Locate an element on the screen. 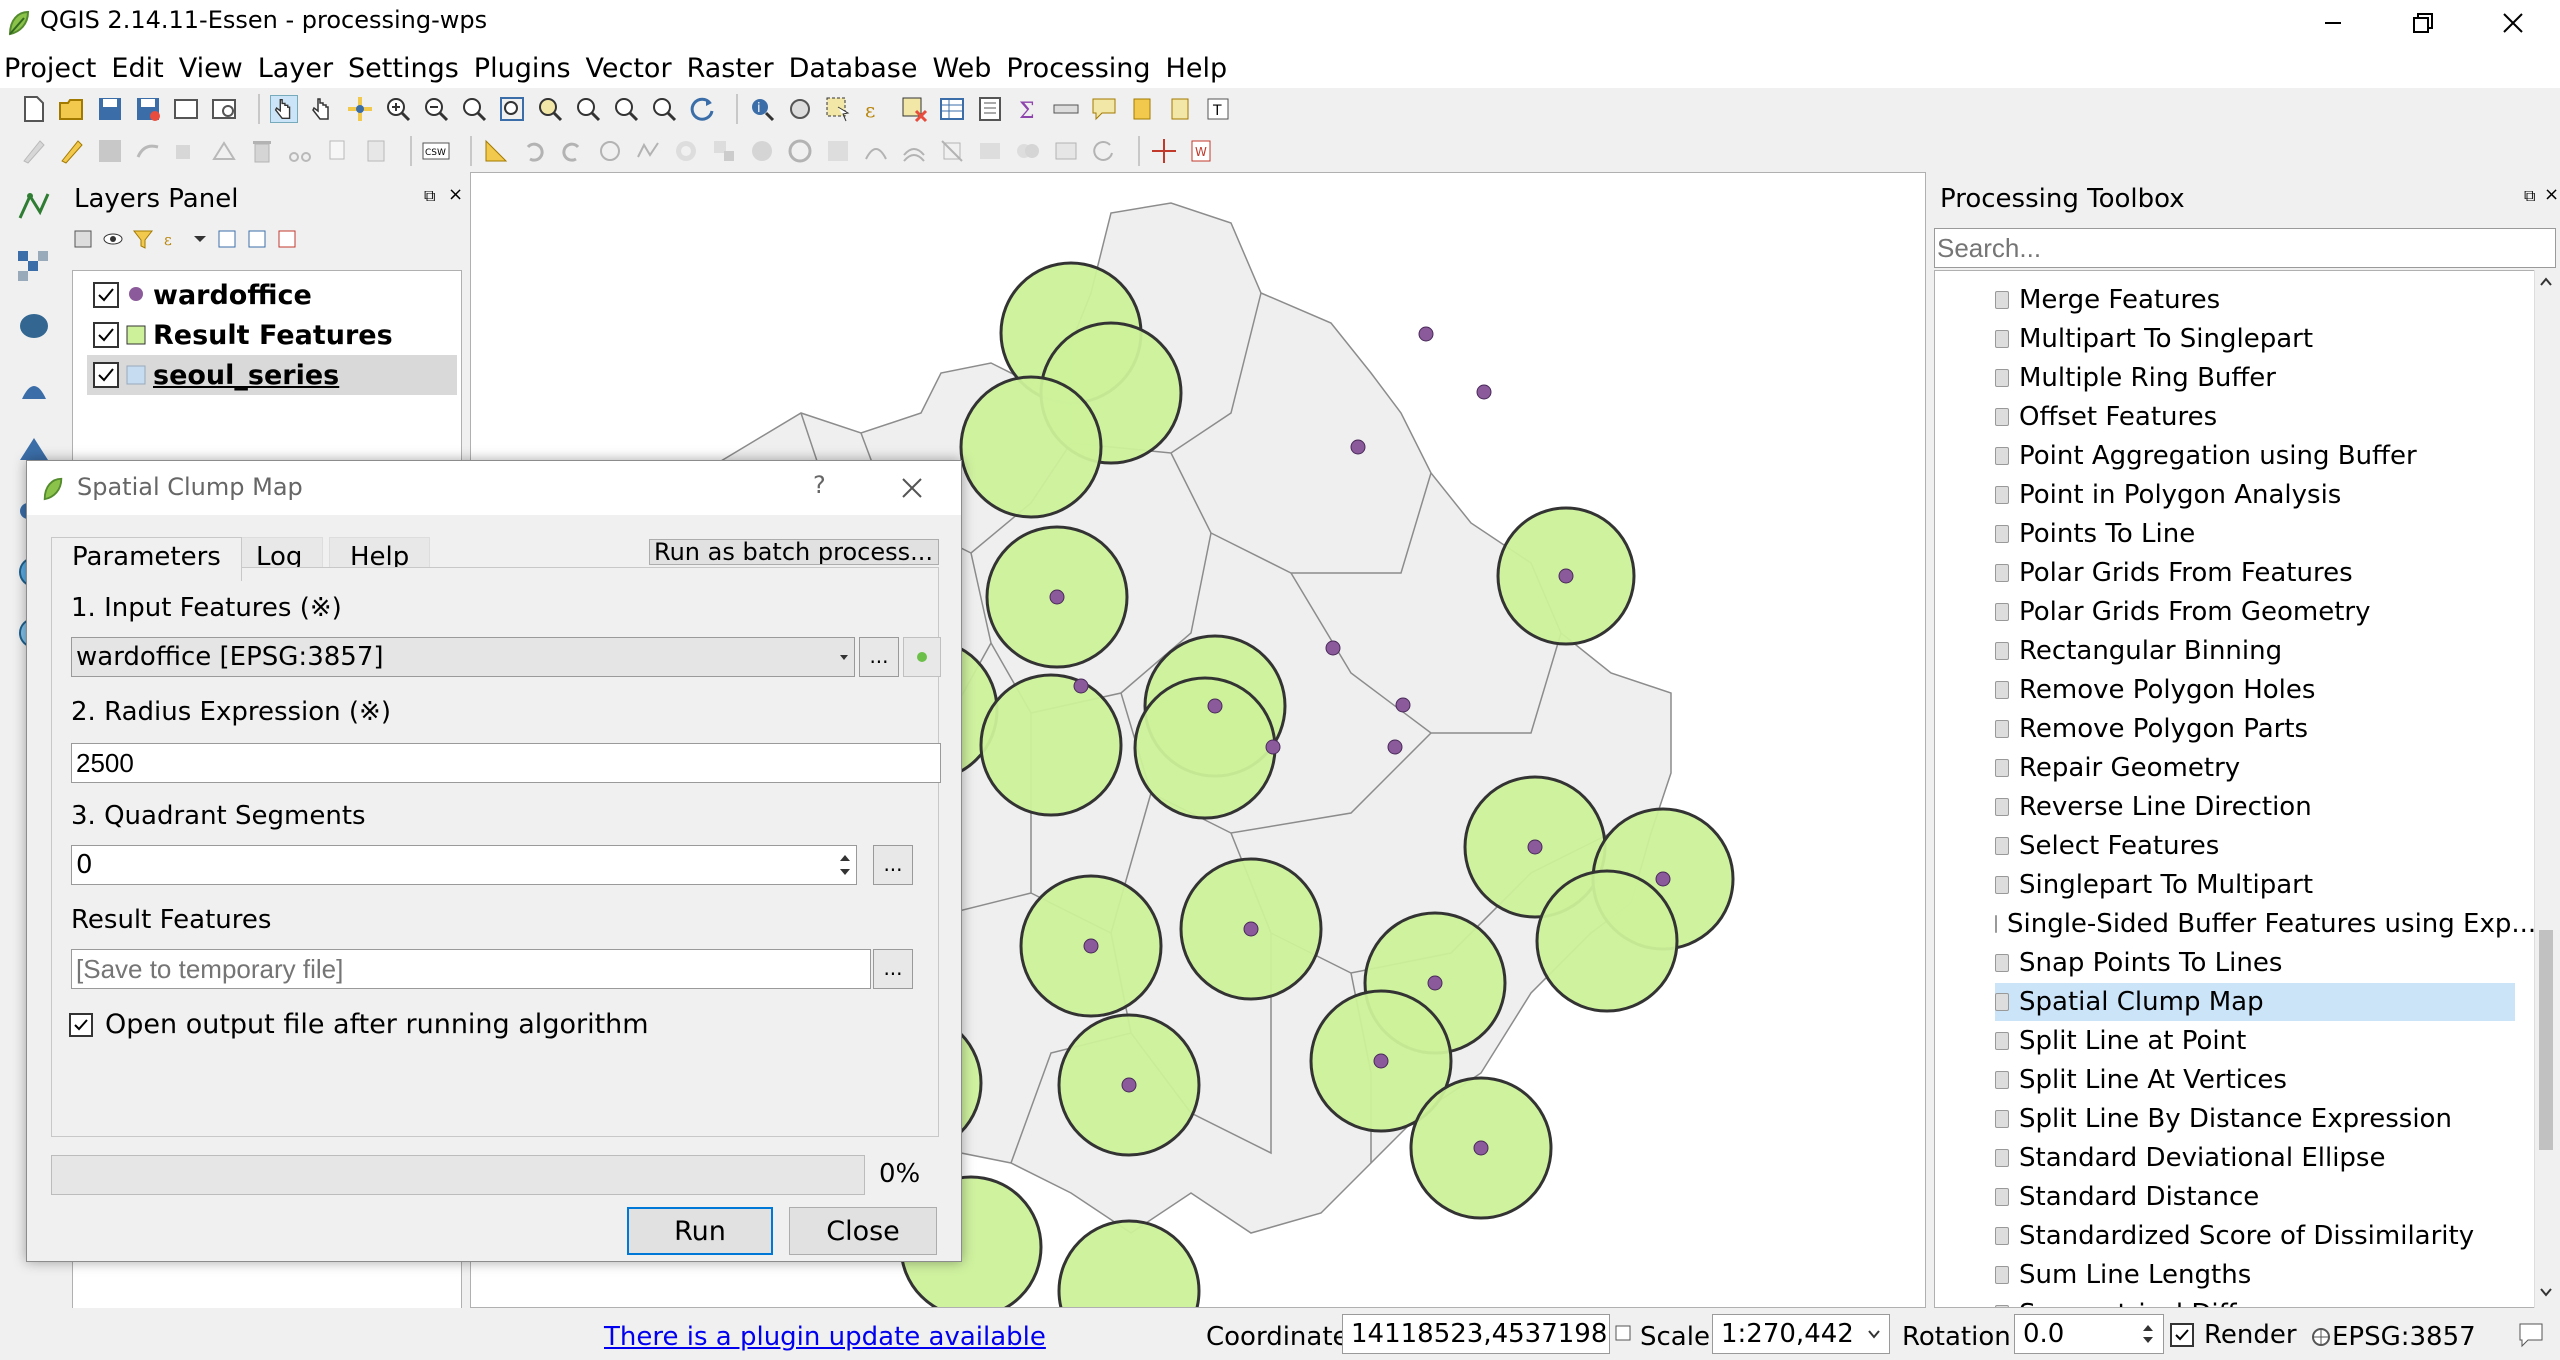 The image size is (2560, 1360). toolbox-item: Standard Deviational Ellipse is located at coordinates (2255, 1158).